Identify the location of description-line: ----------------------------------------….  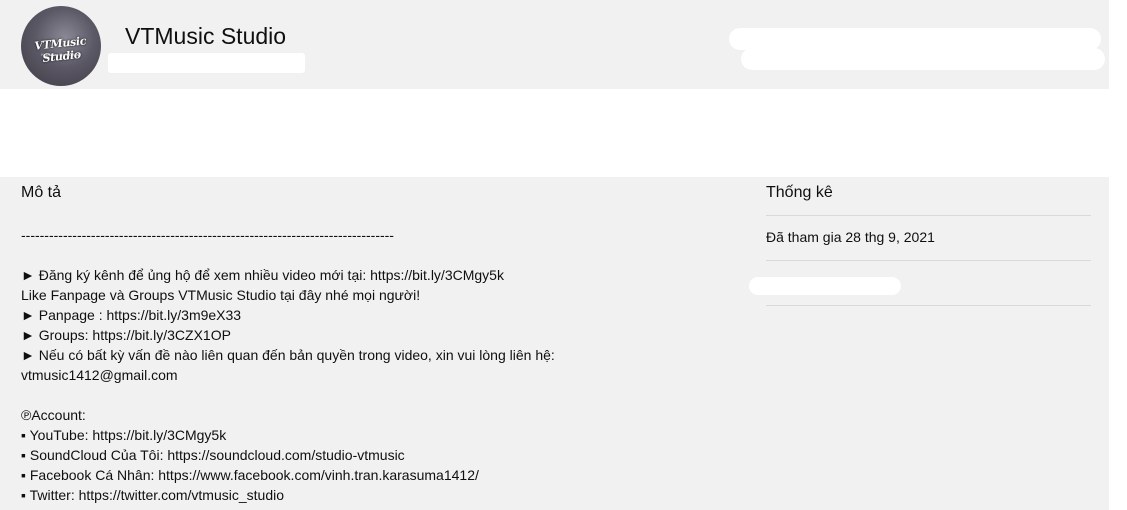
(207, 235).